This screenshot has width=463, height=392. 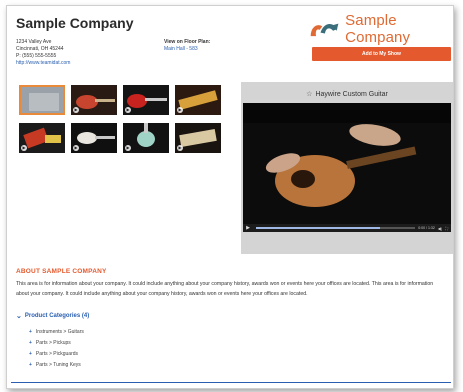 I want to click on thumbnail-7: ▶, so click(x=146, y=138).